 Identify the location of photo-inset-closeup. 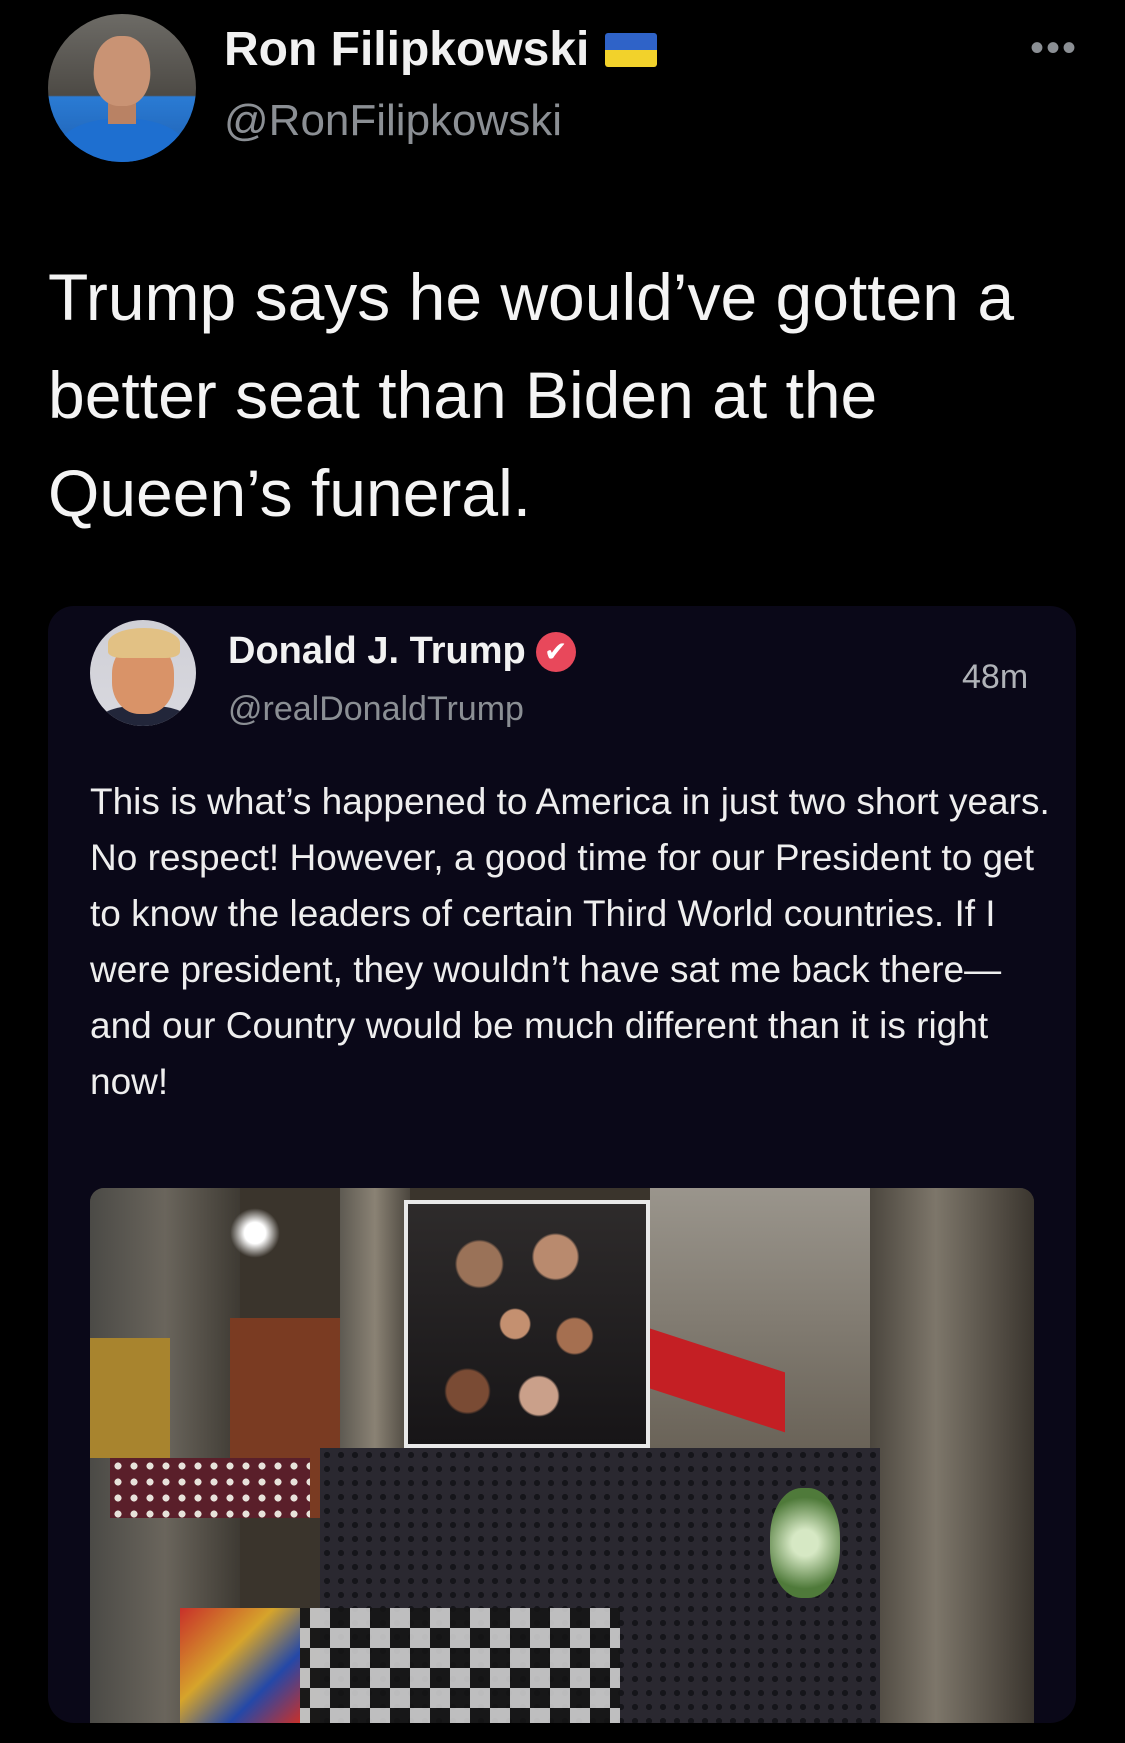
(527, 1324).